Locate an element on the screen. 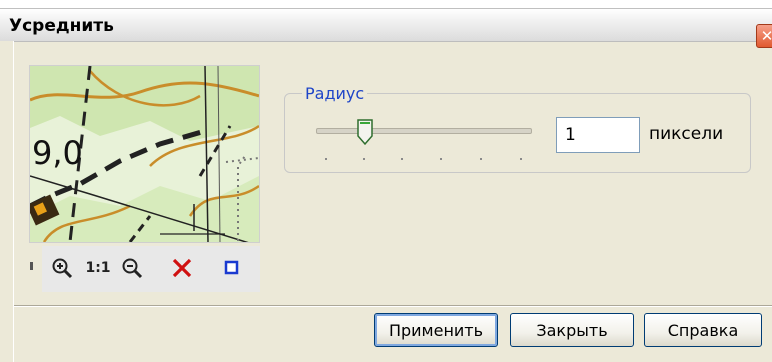 Image resolution: width=772 pixels, height=362 pixels. actual-size-button: 1:1 is located at coordinates (98, 268).